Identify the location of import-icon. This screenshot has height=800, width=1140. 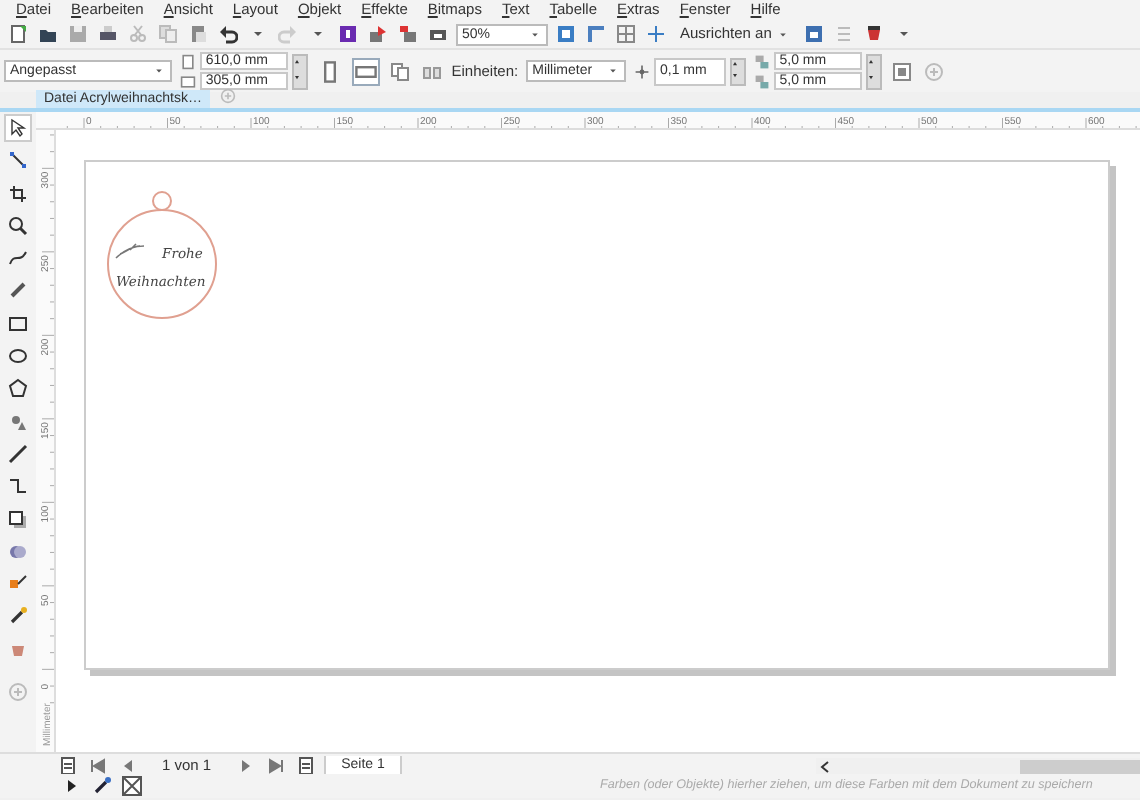
(378, 34).